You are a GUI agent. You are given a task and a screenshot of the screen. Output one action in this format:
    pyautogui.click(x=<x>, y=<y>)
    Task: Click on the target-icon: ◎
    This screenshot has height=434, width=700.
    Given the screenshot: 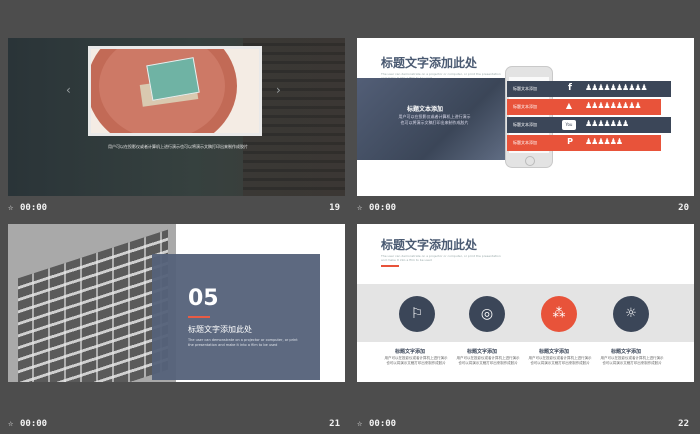 What is the action you would take?
    pyautogui.click(x=487, y=314)
    